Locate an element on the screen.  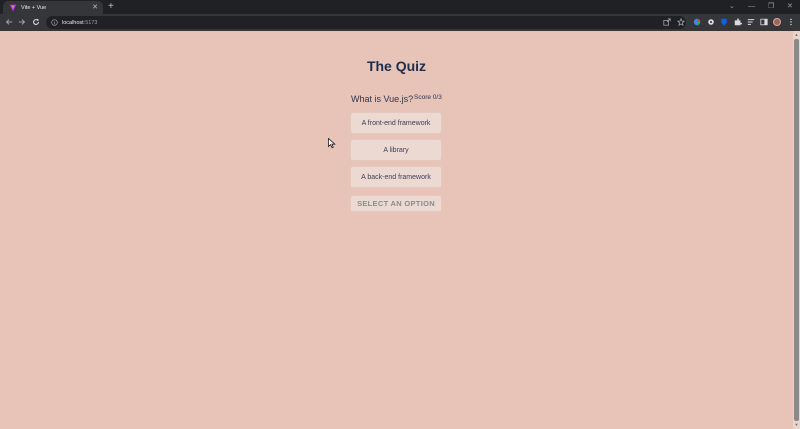
color-extension-icon is located at coordinates (697, 22).